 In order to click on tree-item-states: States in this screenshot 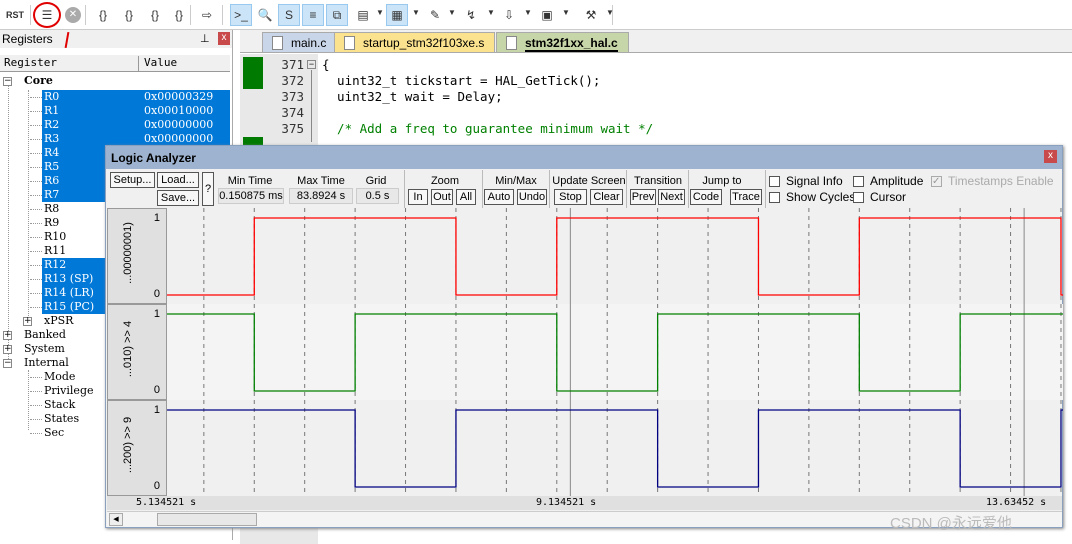, I will do `click(61, 419)`.